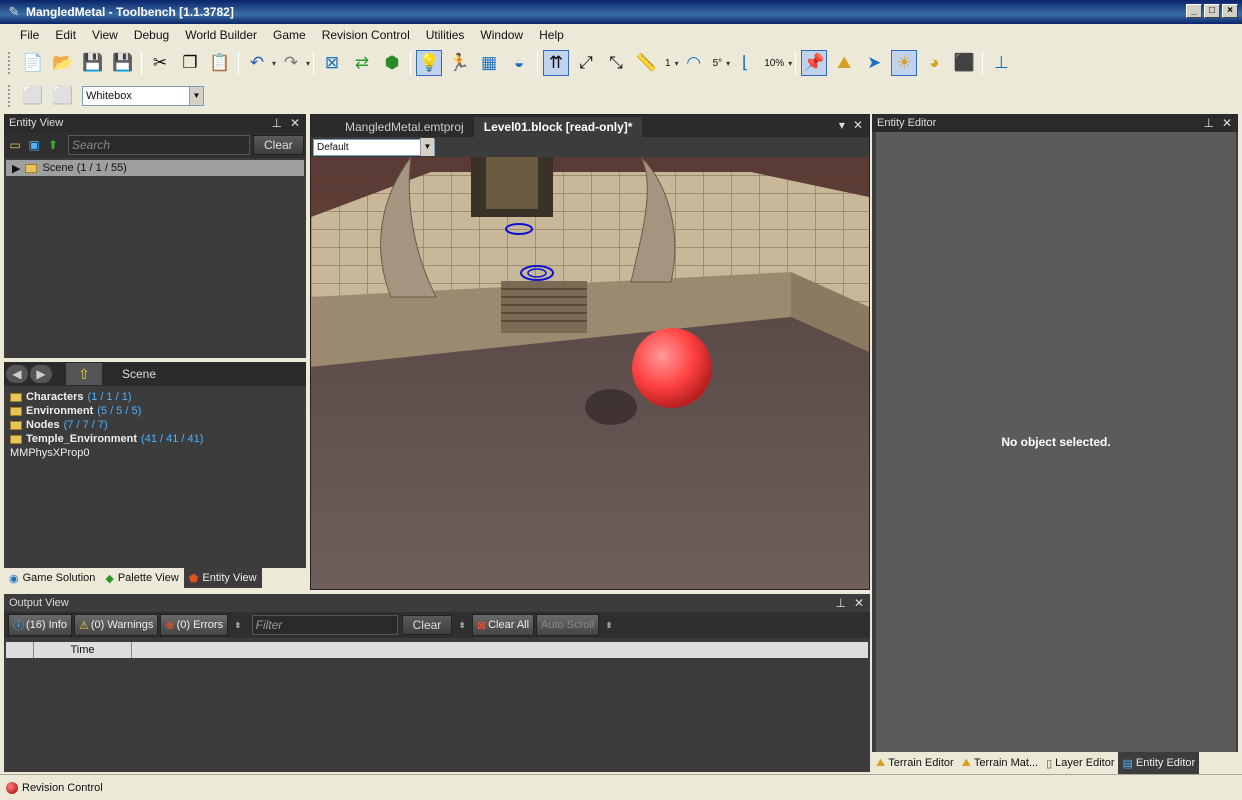  I want to click on sun-icon: ◕, so click(934, 63).